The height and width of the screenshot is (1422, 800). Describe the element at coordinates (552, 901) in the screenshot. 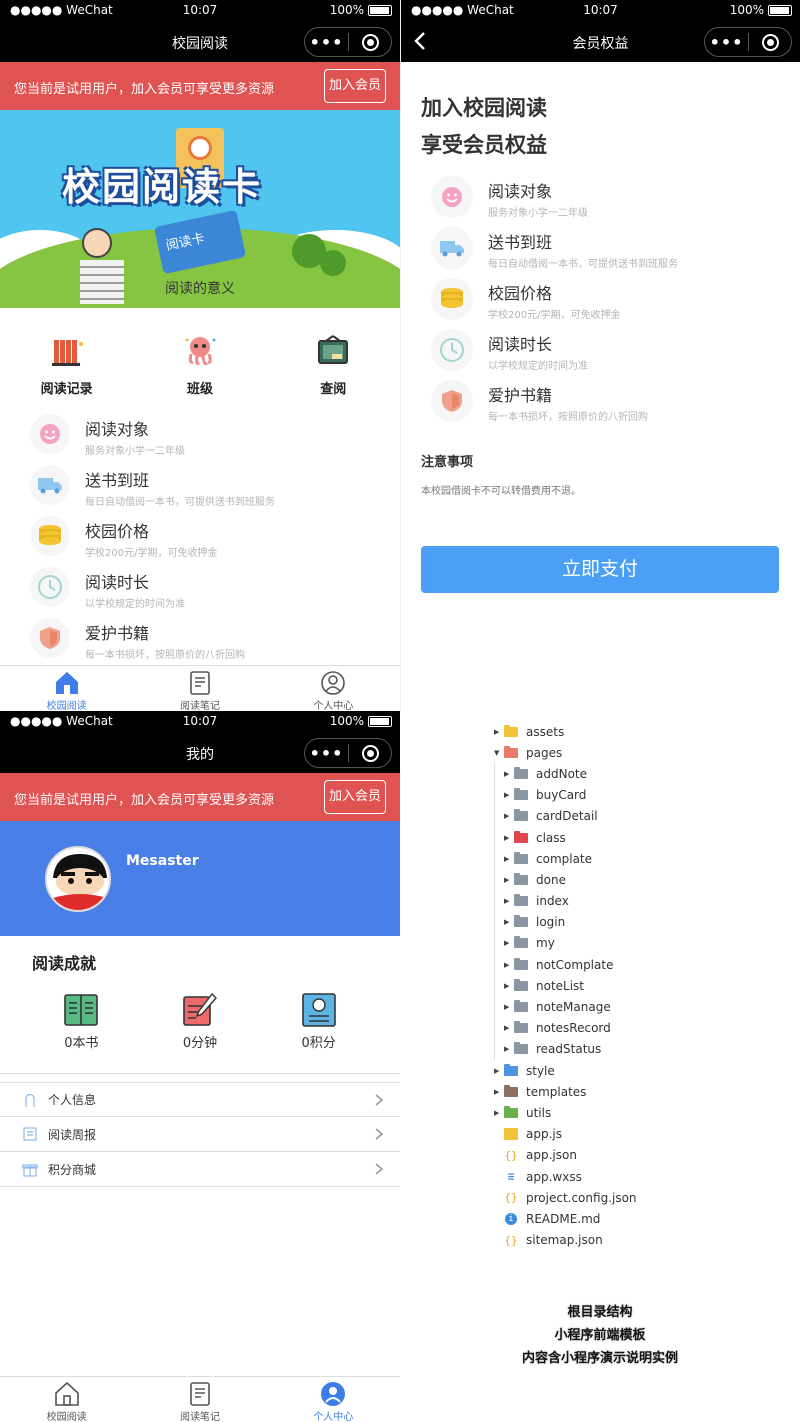

I see `tree-label: index` at that location.